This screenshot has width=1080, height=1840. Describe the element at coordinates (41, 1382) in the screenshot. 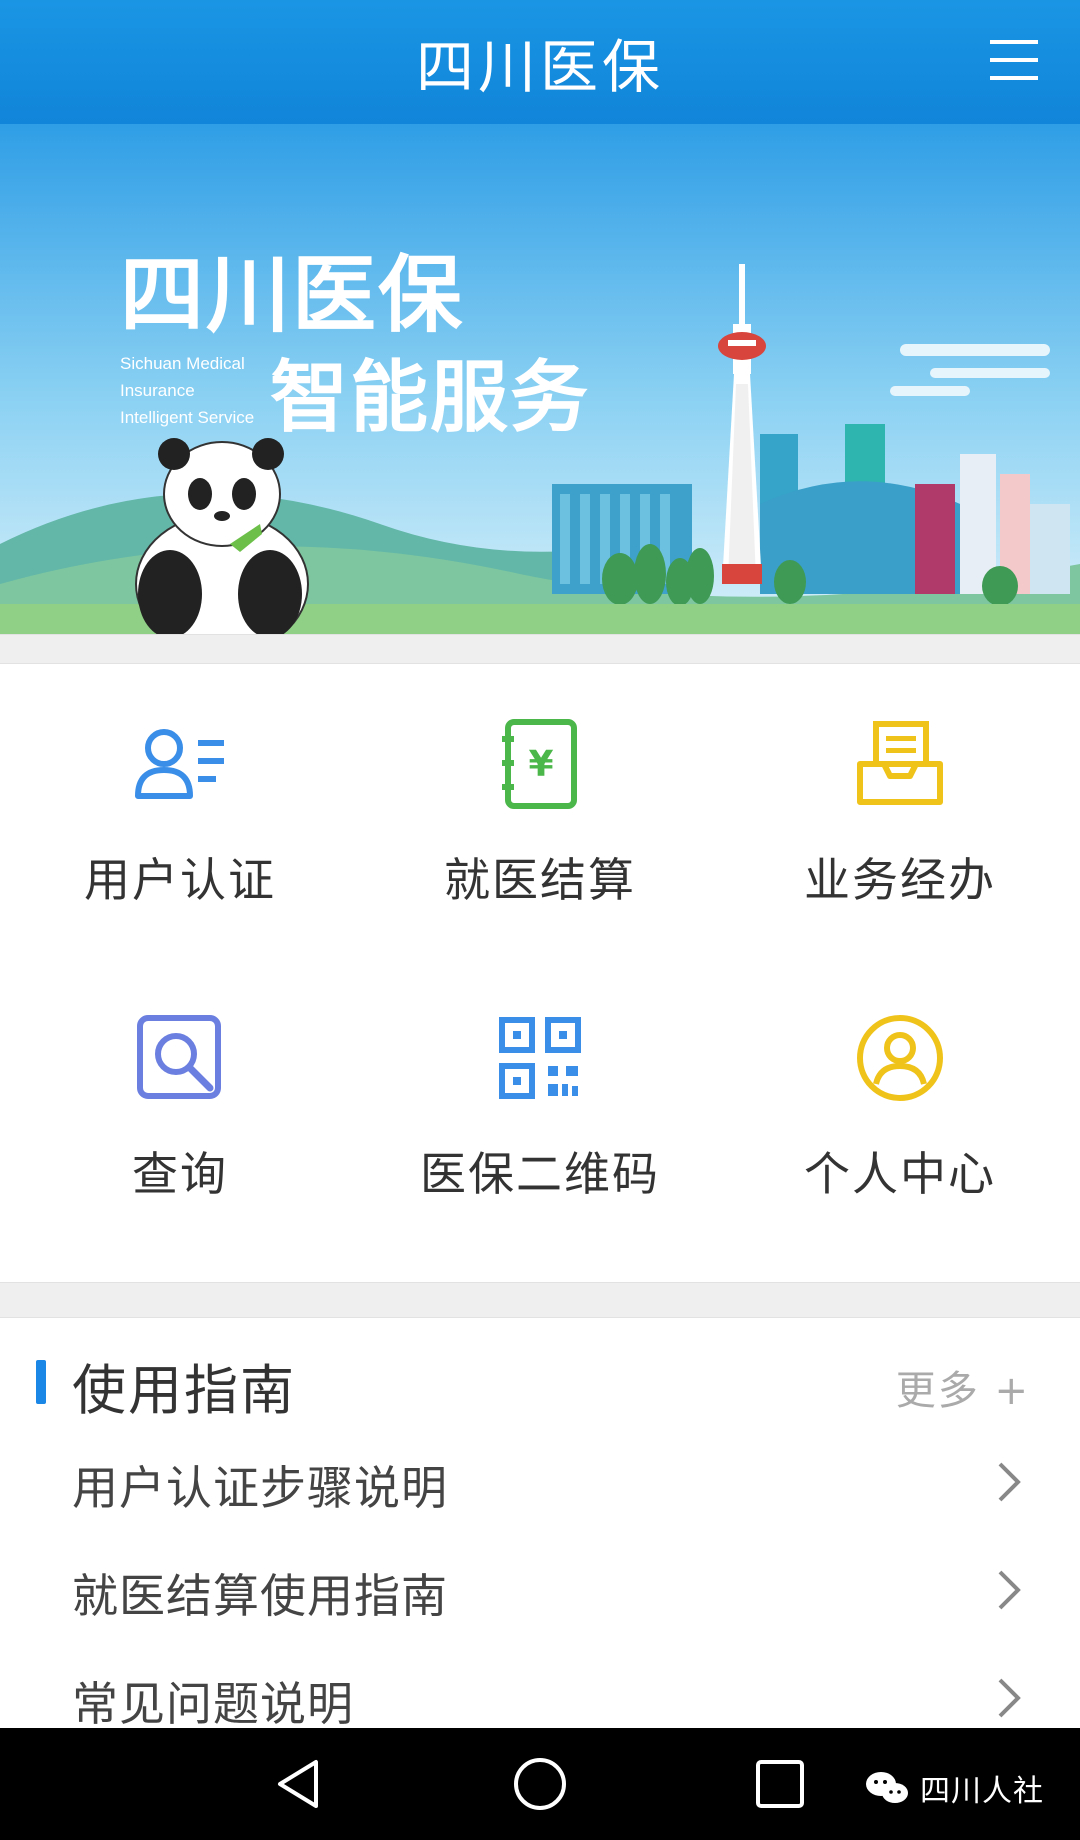

I see `guide-accent-bar` at that location.